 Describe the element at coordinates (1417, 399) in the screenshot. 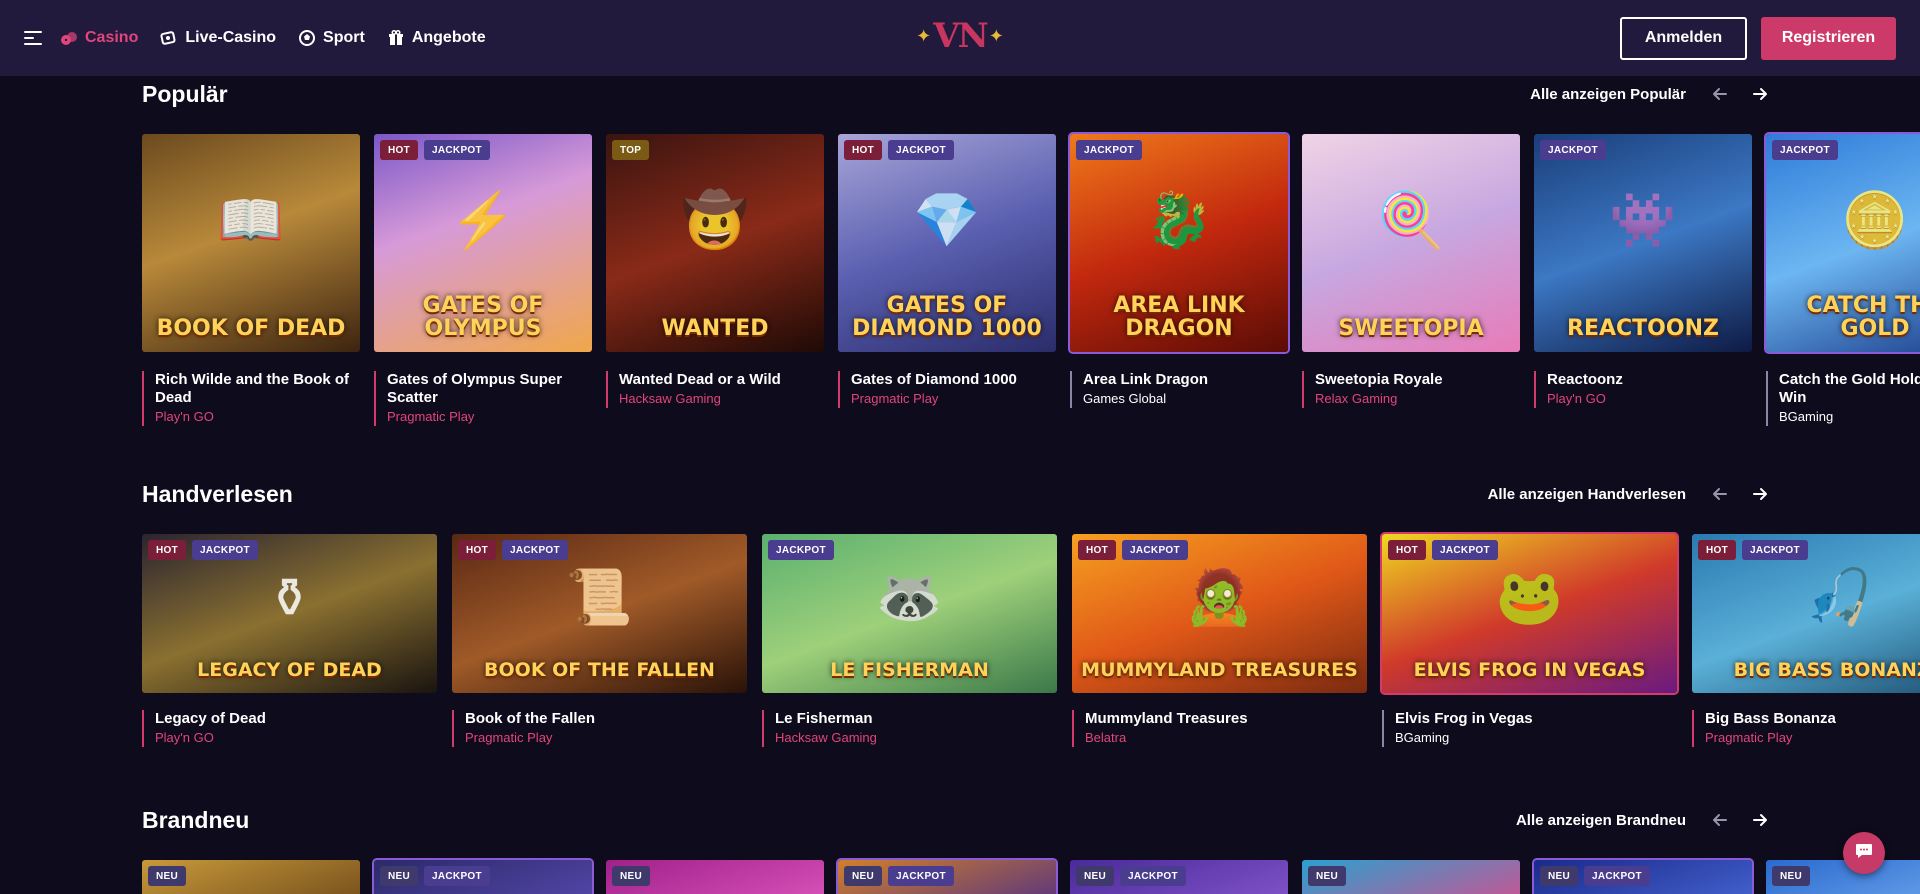

I see `game-provider: Relax Gaming` at that location.